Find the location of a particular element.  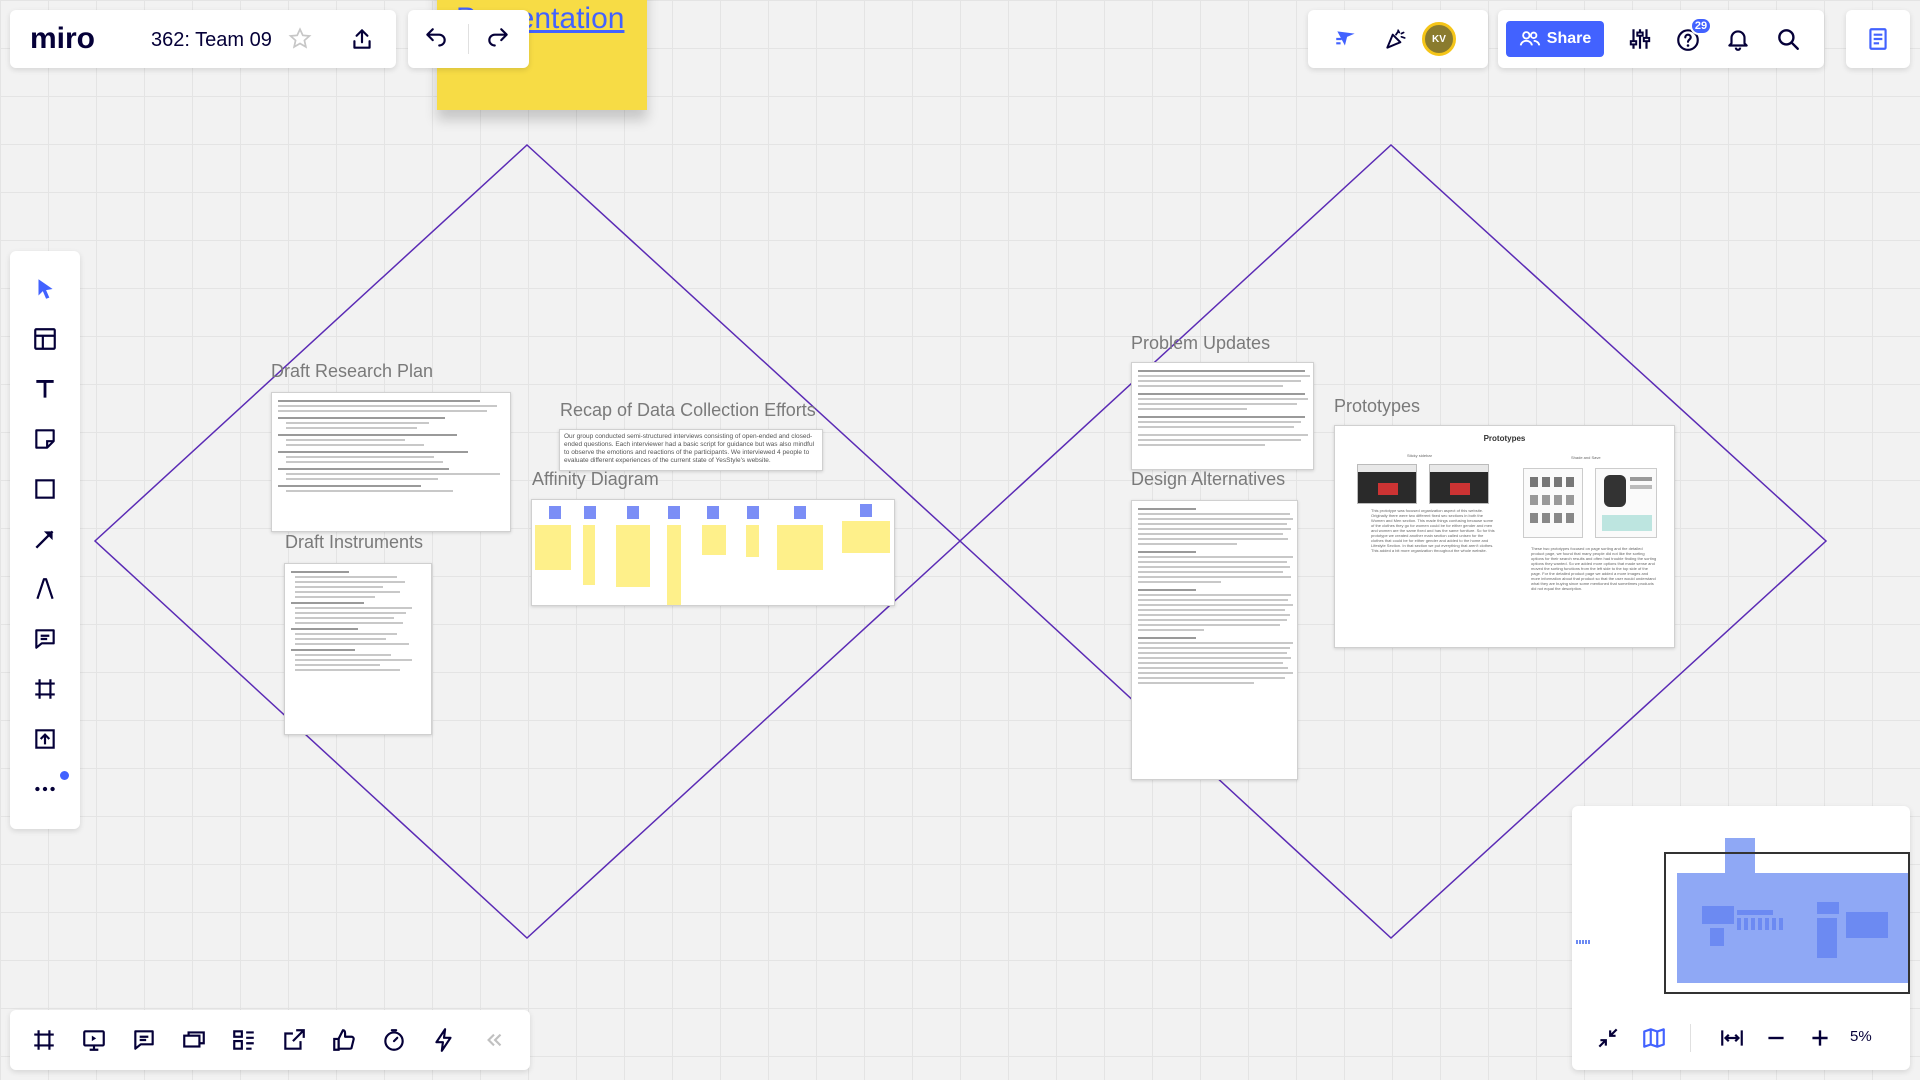

timer-icon is located at coordinates (394, 1040).